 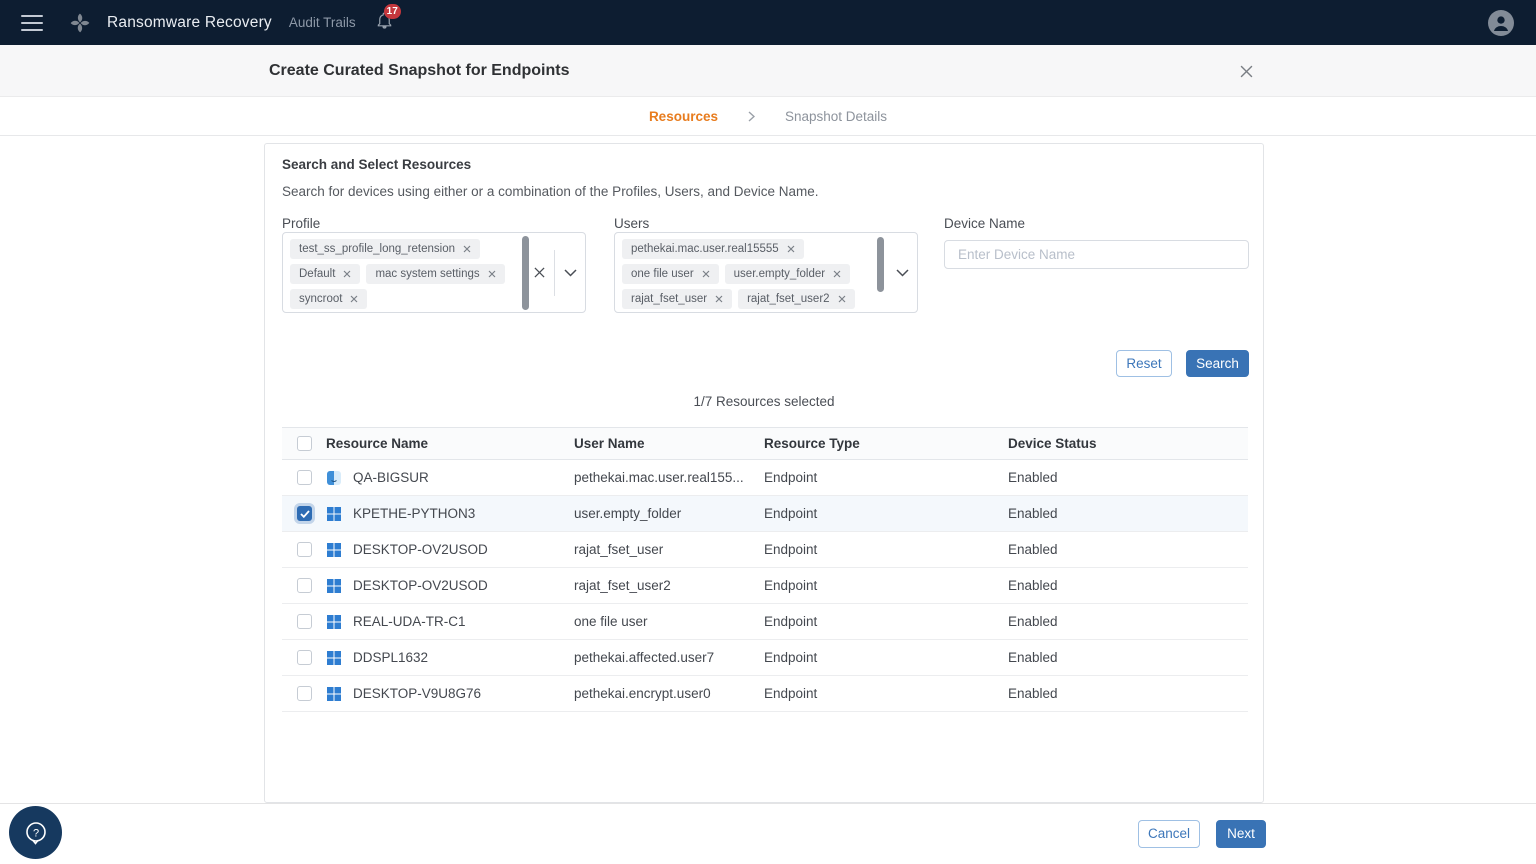 I want to click on clear-icon, so click(x=539, y=272).